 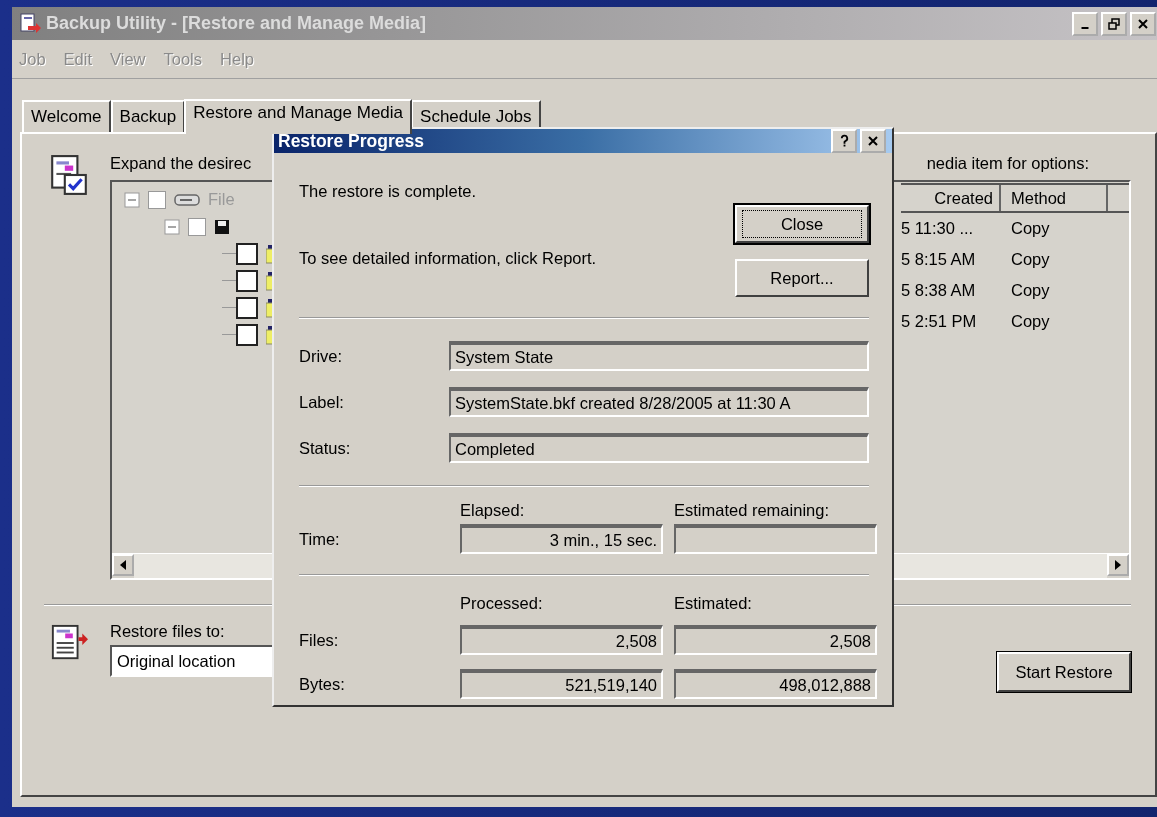 I want to click on help-button, so click(x=844, y=141).